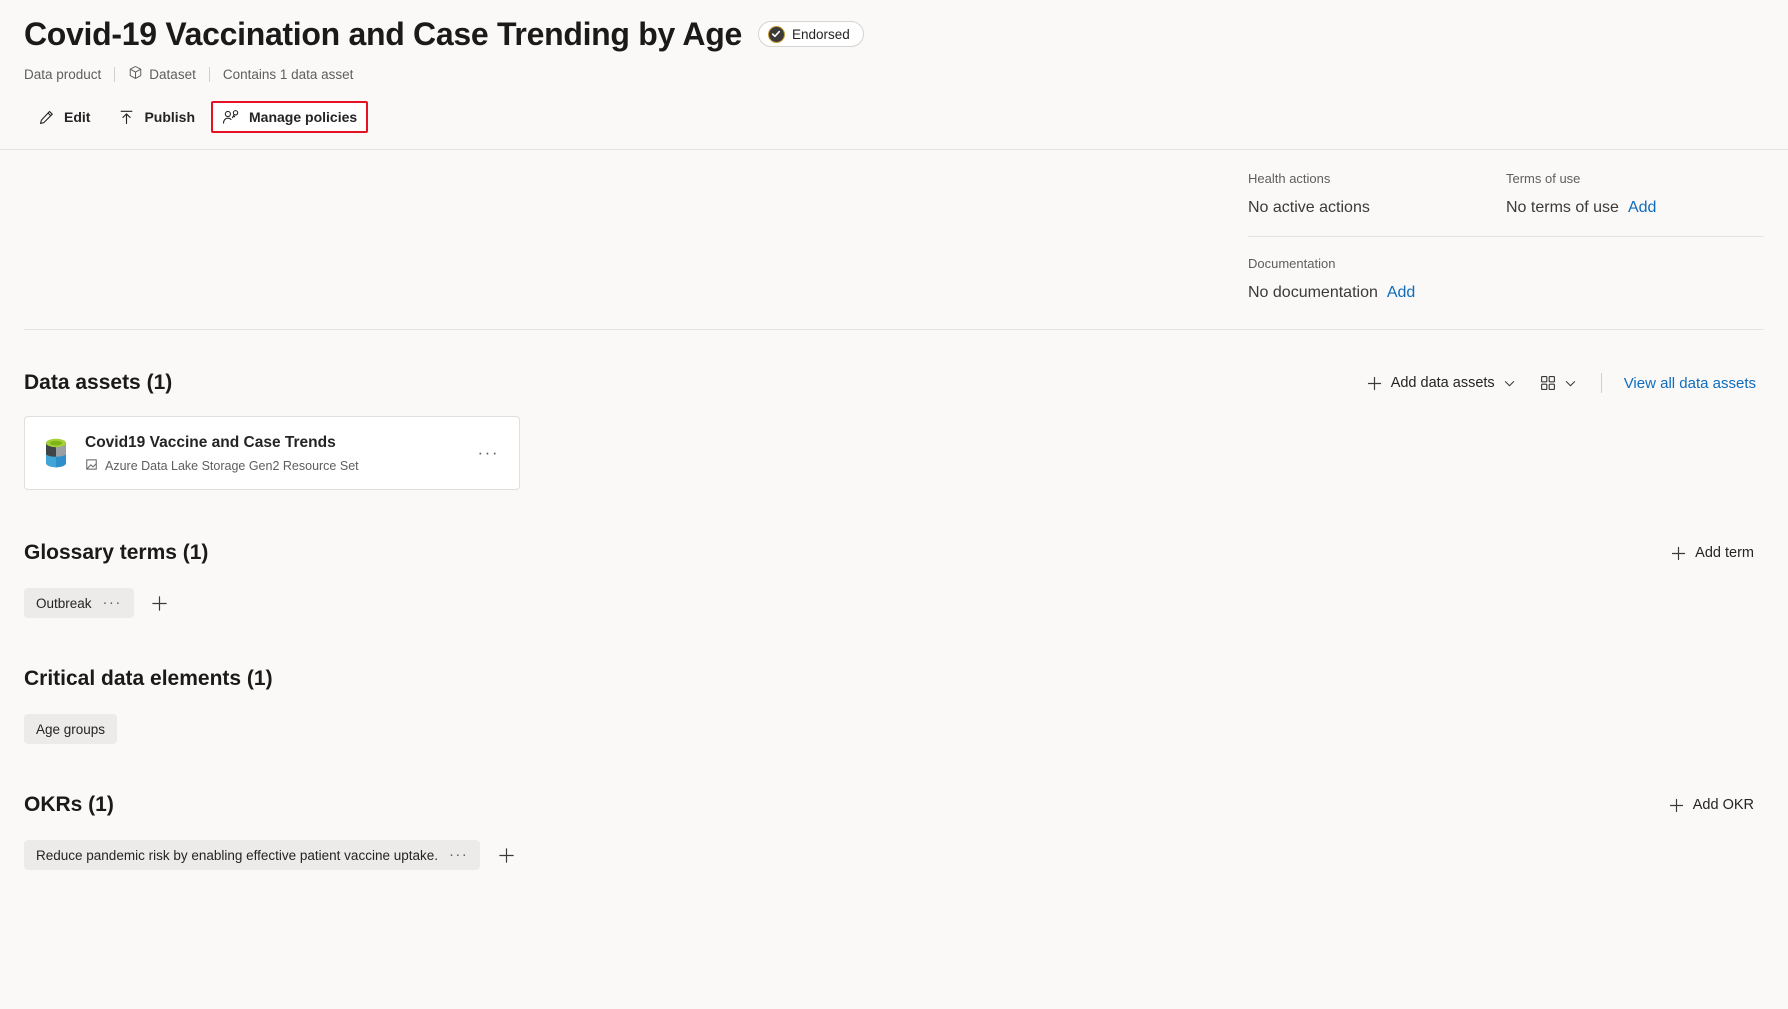  Describe the element at coordinates (46, 117) in the screenshot. I see `pencil-icon` at that location.